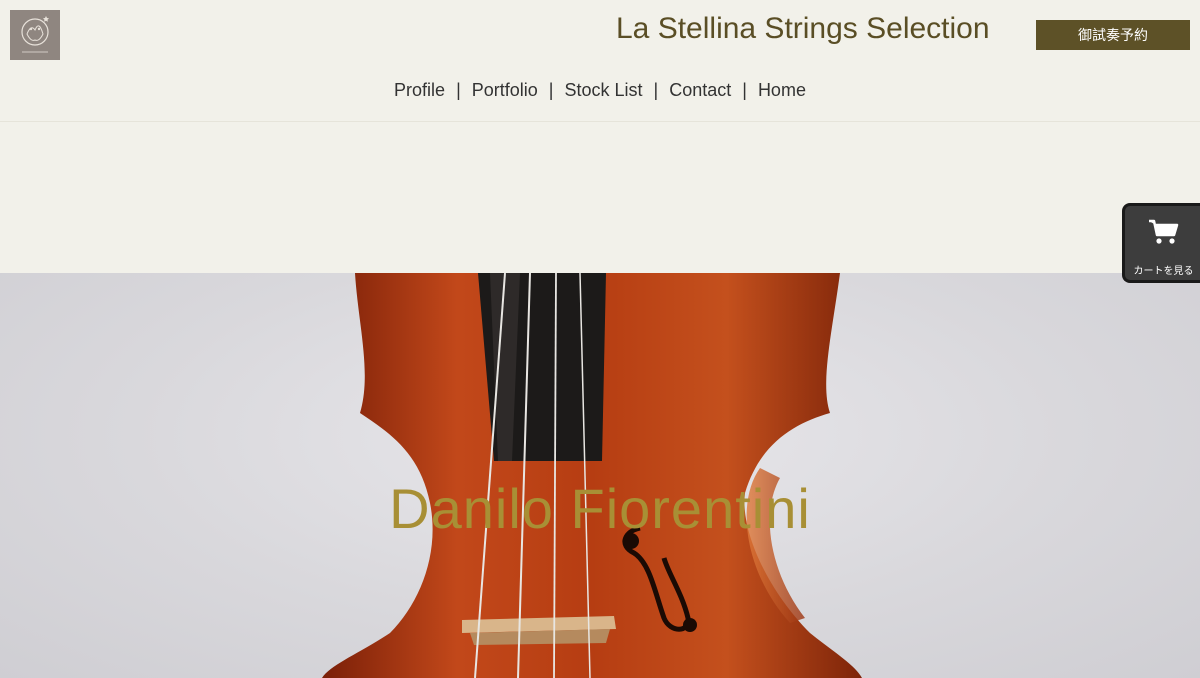 This screenshot has height=678, width=1200. I want to click on site-title: La Stellina Strings Selection, so click(803, 29).